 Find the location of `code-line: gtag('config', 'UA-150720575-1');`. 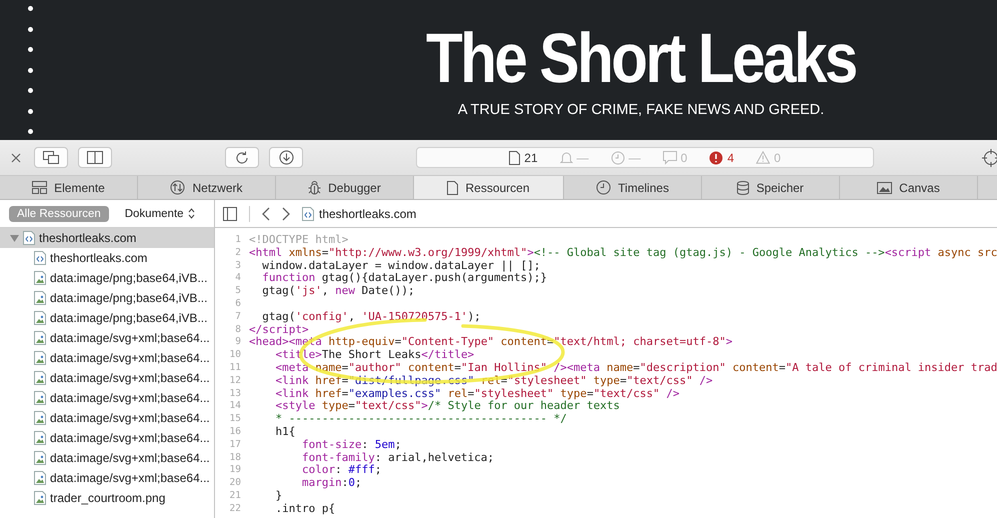

code-line: gtag('config', 'UA-150720575-1'); is located at coordinates (371, 317).